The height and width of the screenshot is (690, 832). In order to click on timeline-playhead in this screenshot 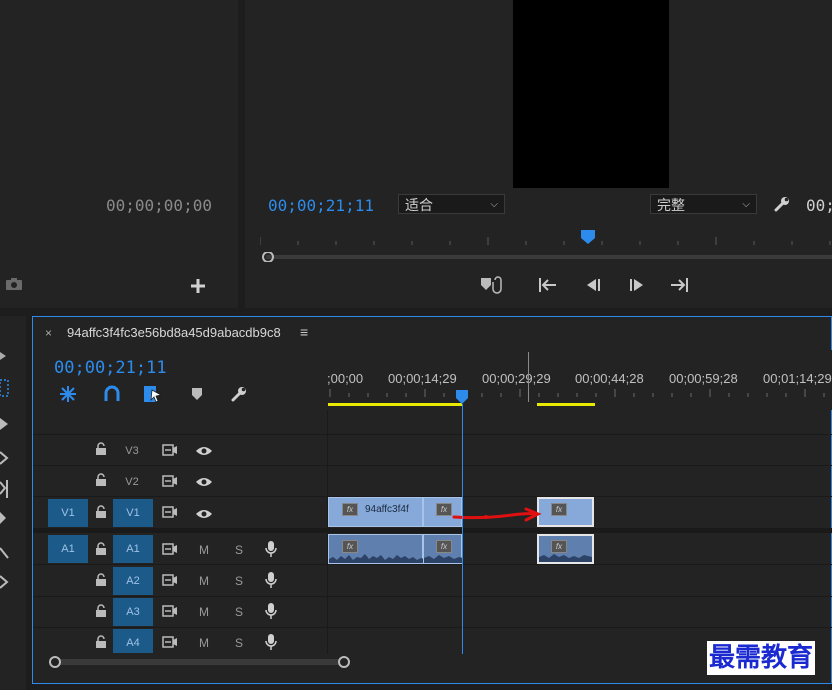, I will do `click(462, 397)`.